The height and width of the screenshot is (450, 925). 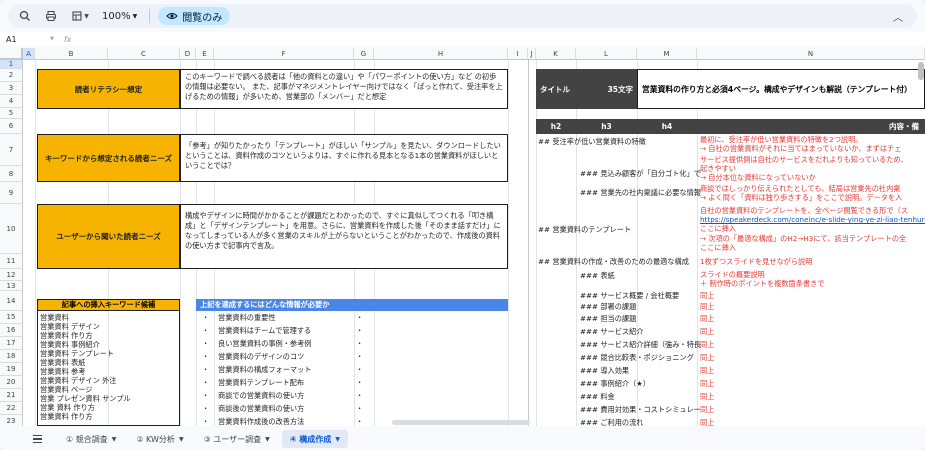 I want to click on sheet-tab: ① 競合調査 ▼, so click(x=91, y=439).